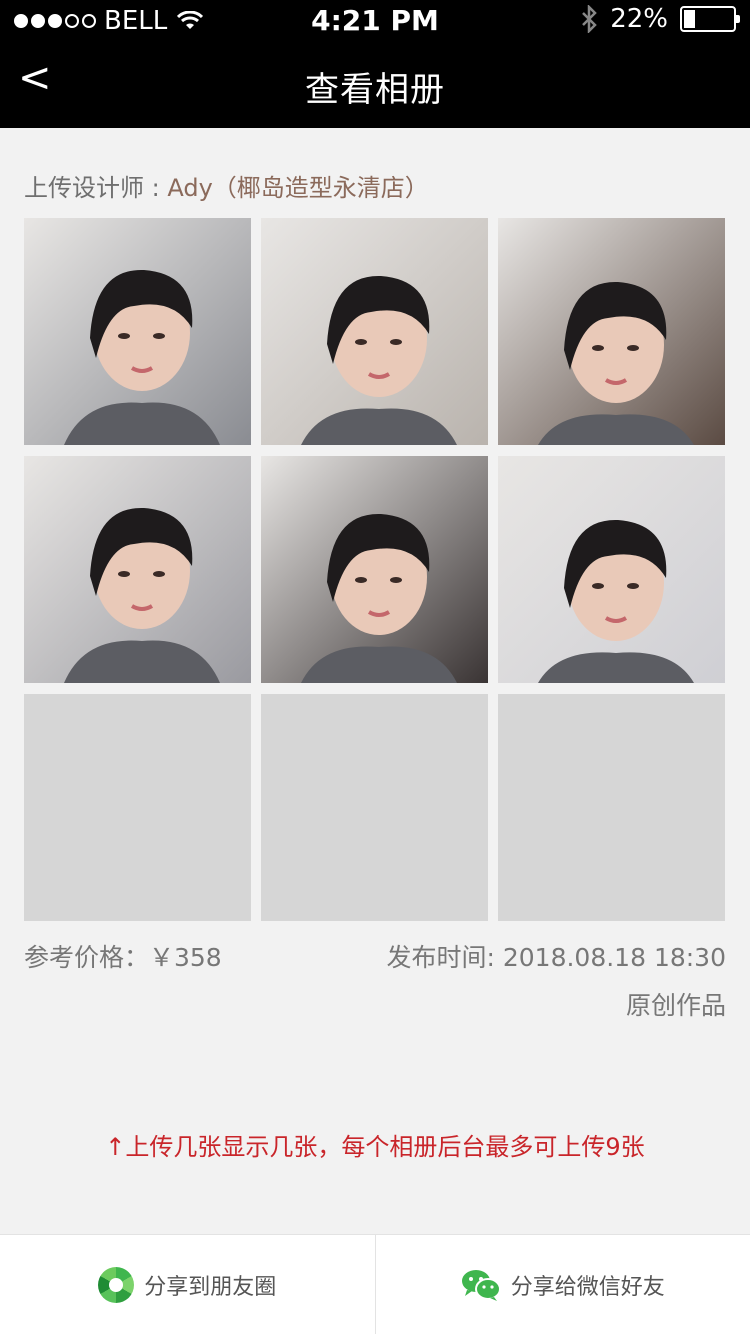 The height and width of the screenshot is (1334, 750). Describe the element at coordinates (375, 1147) in the screenshot. I see `upload-note: ↑上传几张显示几张，每个相册后台最多可上传9张` at that location.